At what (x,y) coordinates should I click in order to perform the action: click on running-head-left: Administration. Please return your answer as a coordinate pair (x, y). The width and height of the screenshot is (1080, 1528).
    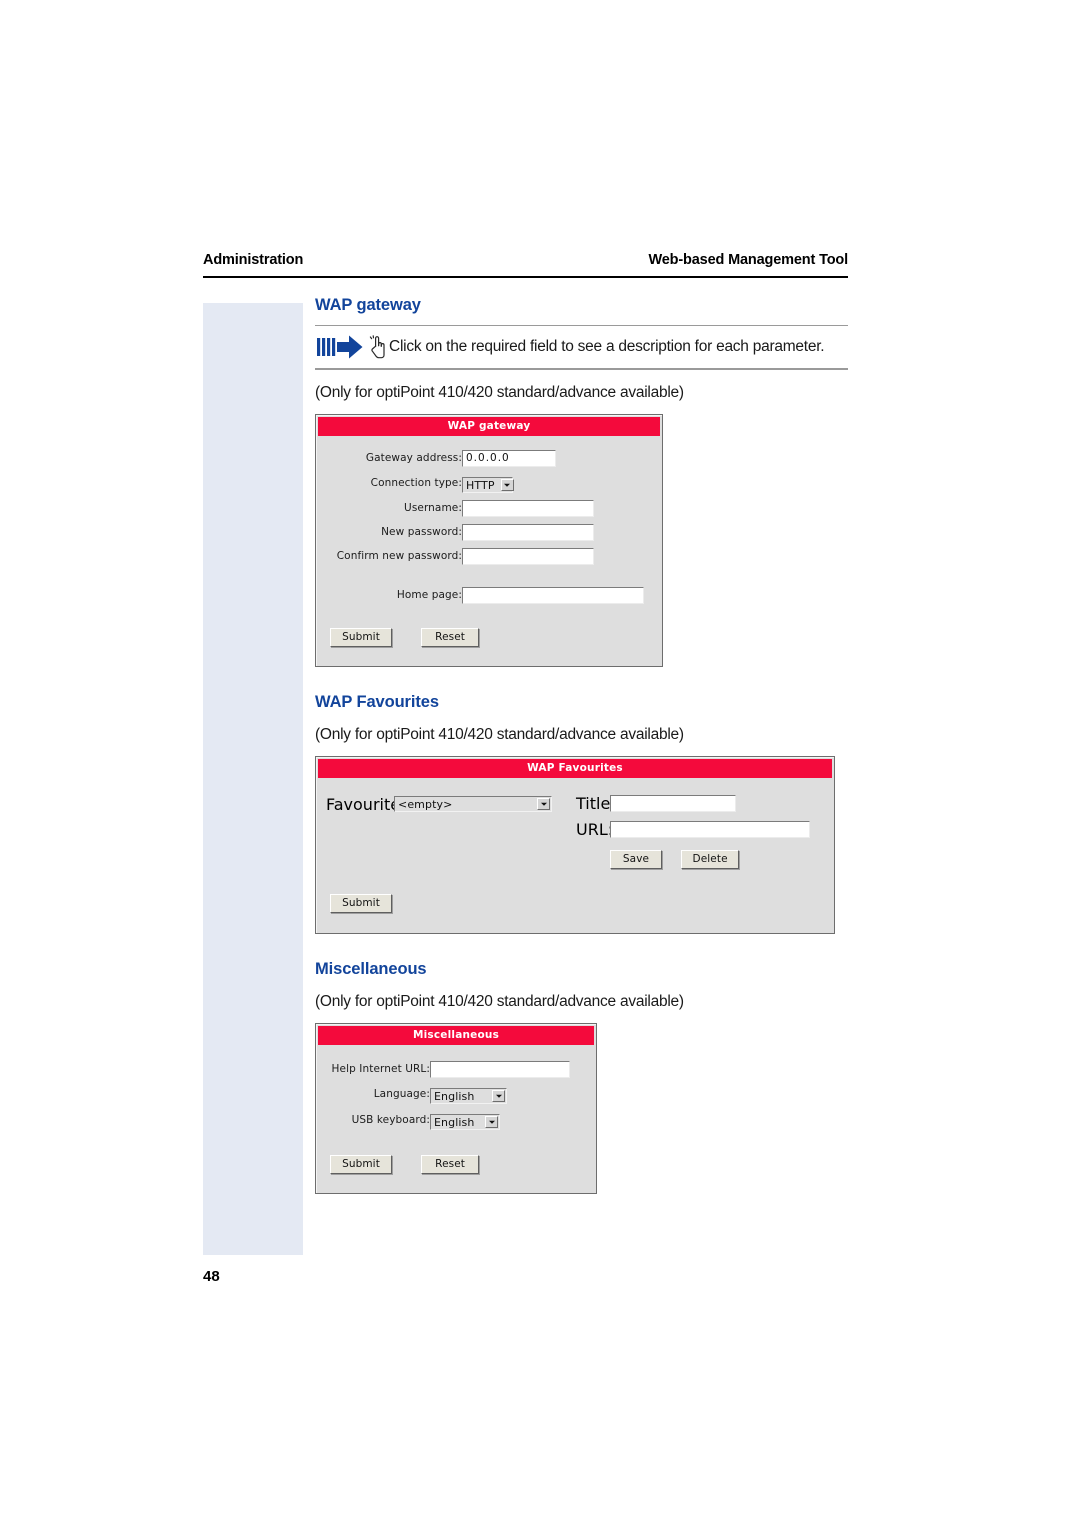
    Looking at the image, I should click on (253, 260).